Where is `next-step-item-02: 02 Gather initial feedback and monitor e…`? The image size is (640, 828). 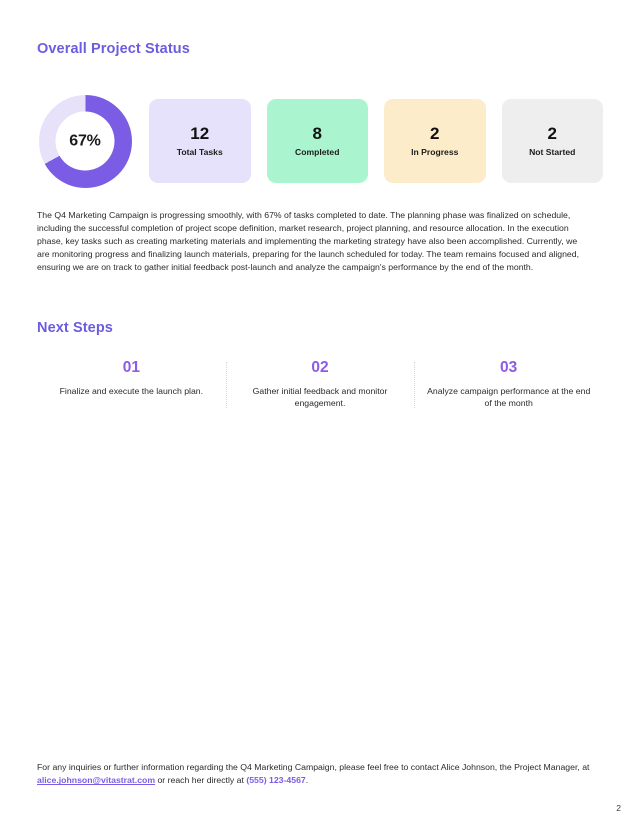 next-step-item-02: 02 Gather initial feedback and monitor e… is located at coordinates (320, 384).